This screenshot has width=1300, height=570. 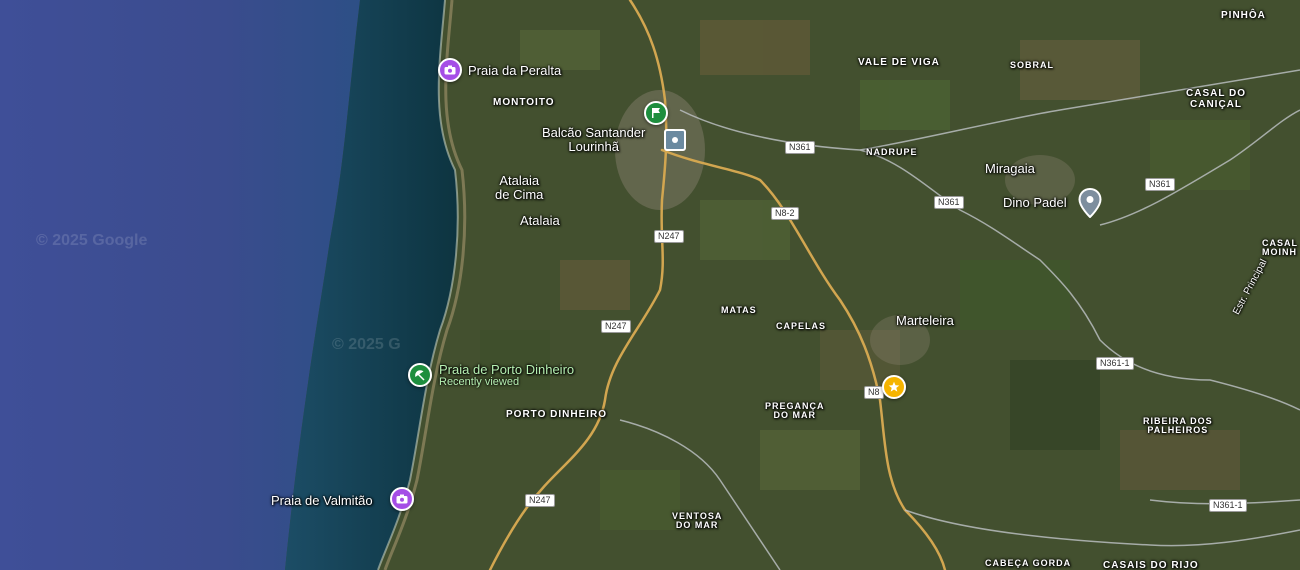 I want to click on place-label: PREGANÇA DO MAR, so click(x=795, y=411).